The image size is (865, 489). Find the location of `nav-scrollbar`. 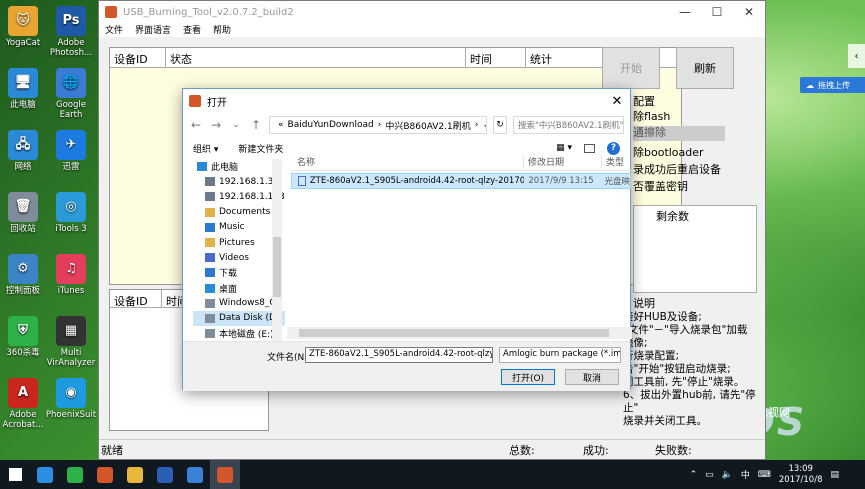

nav-scrollbar is located at coordinates (277, 250).